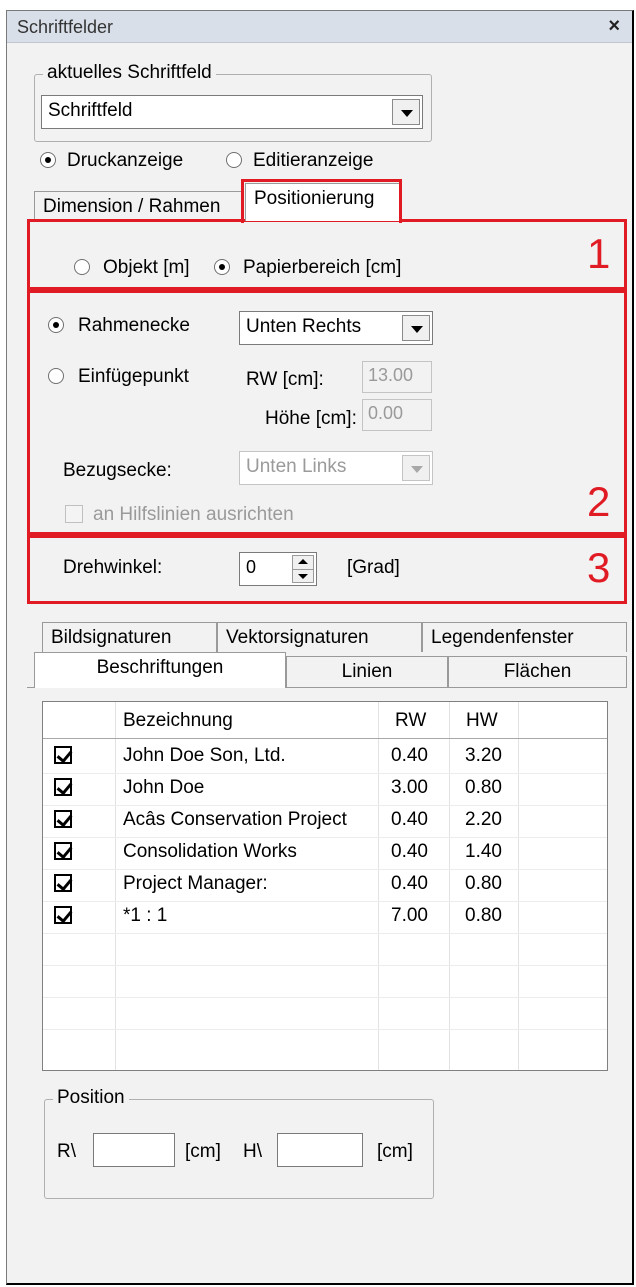 Image resolution: width=636 pixels, height=1287 pixels. What do you see at coordinates (134, 326) in the screenshot?
I see `frame-corner-label: Rahmenecke` at bounding box center [134, 326].